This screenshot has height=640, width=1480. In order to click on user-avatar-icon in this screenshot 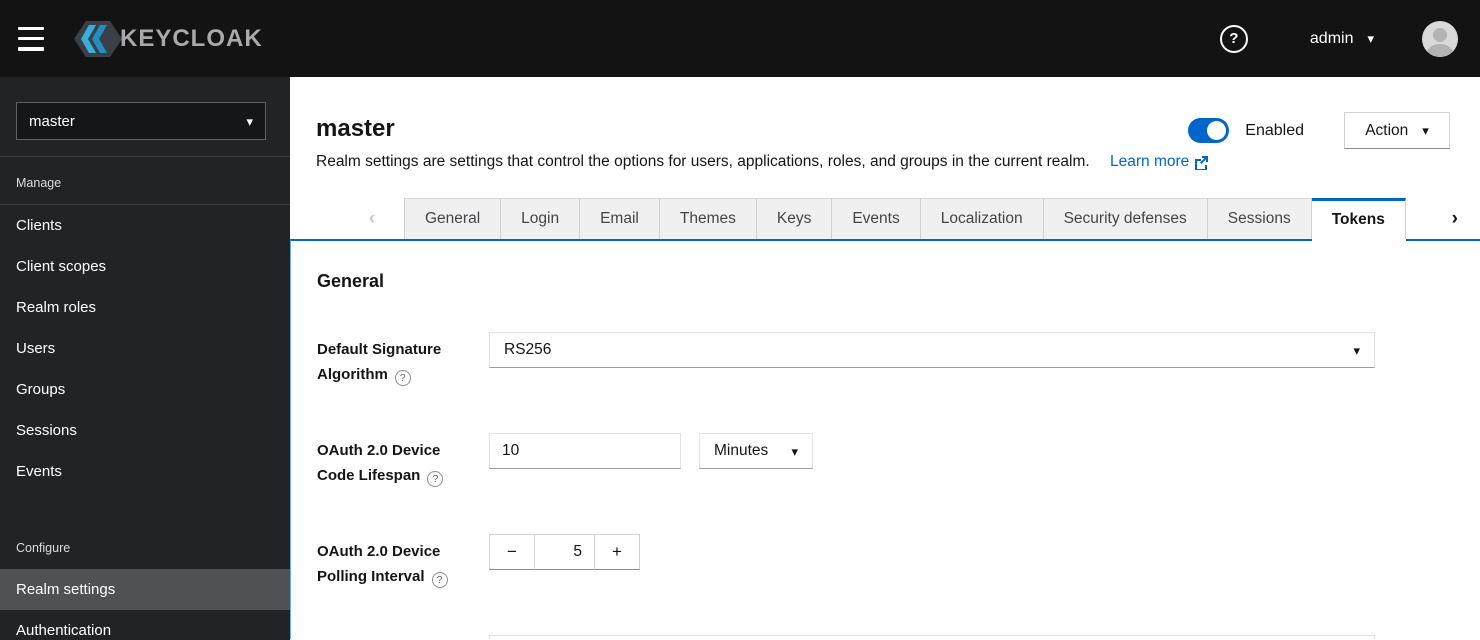, I will do `click(1440, 42)`.